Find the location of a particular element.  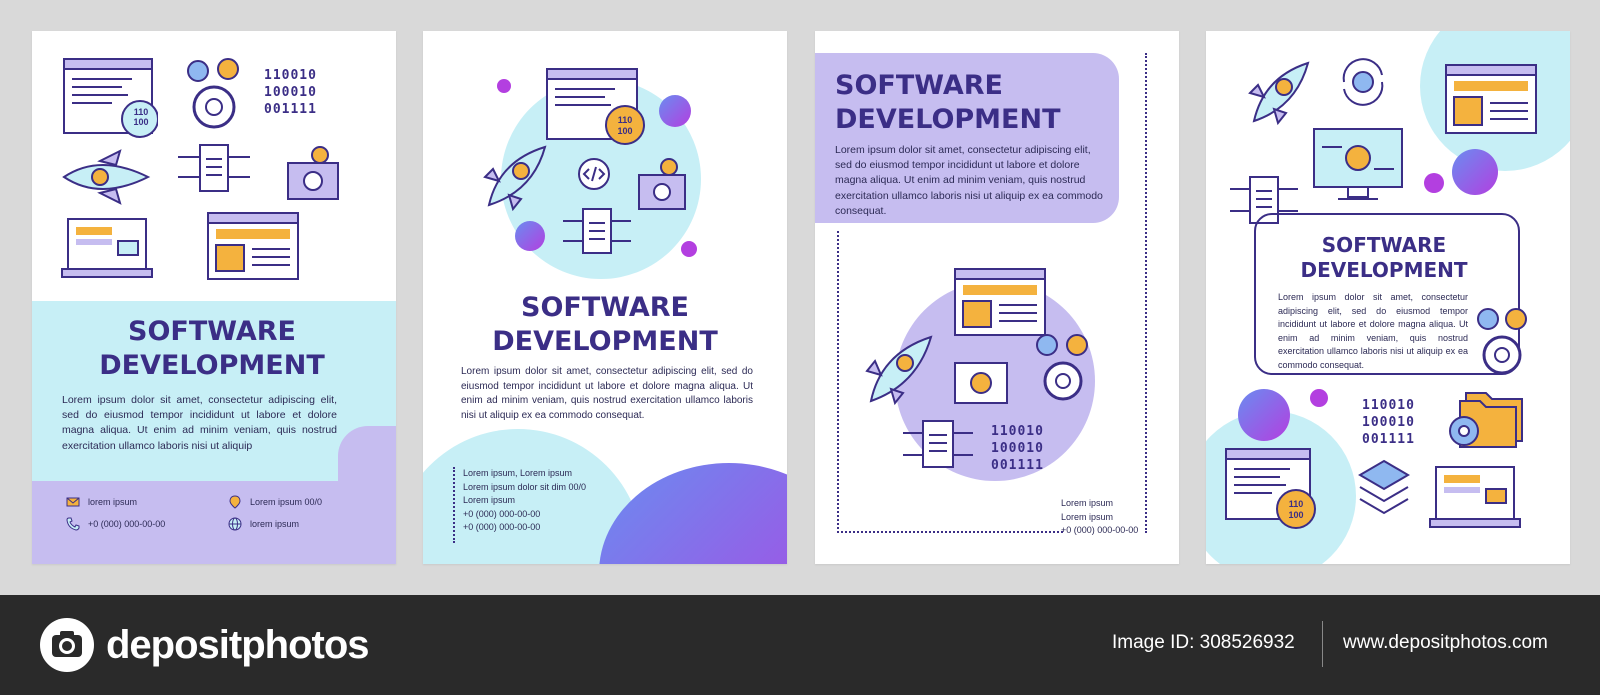

contact-web: lorem ipsum is located at coordinates (263, 524).